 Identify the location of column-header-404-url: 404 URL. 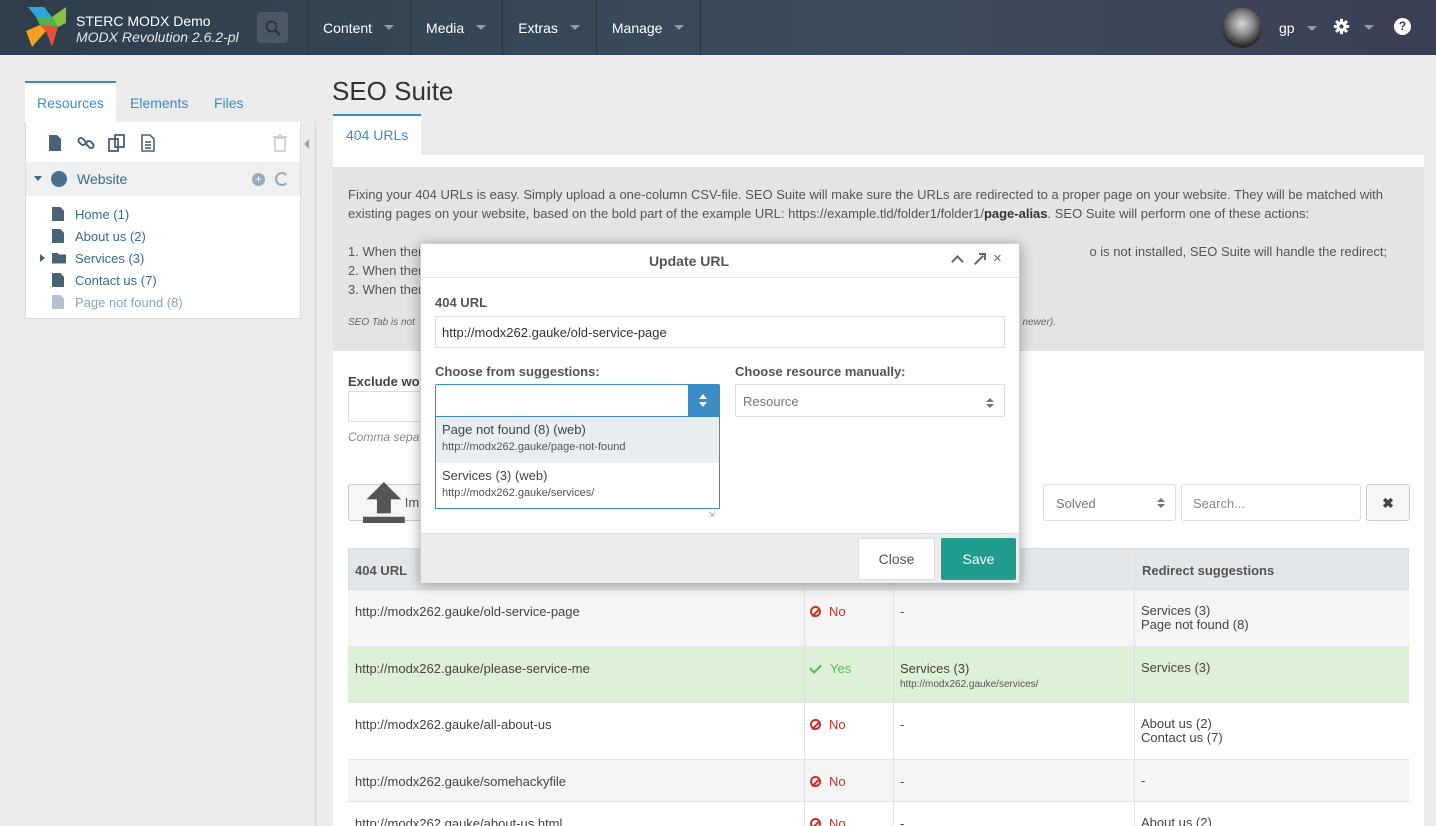
(381, 570).